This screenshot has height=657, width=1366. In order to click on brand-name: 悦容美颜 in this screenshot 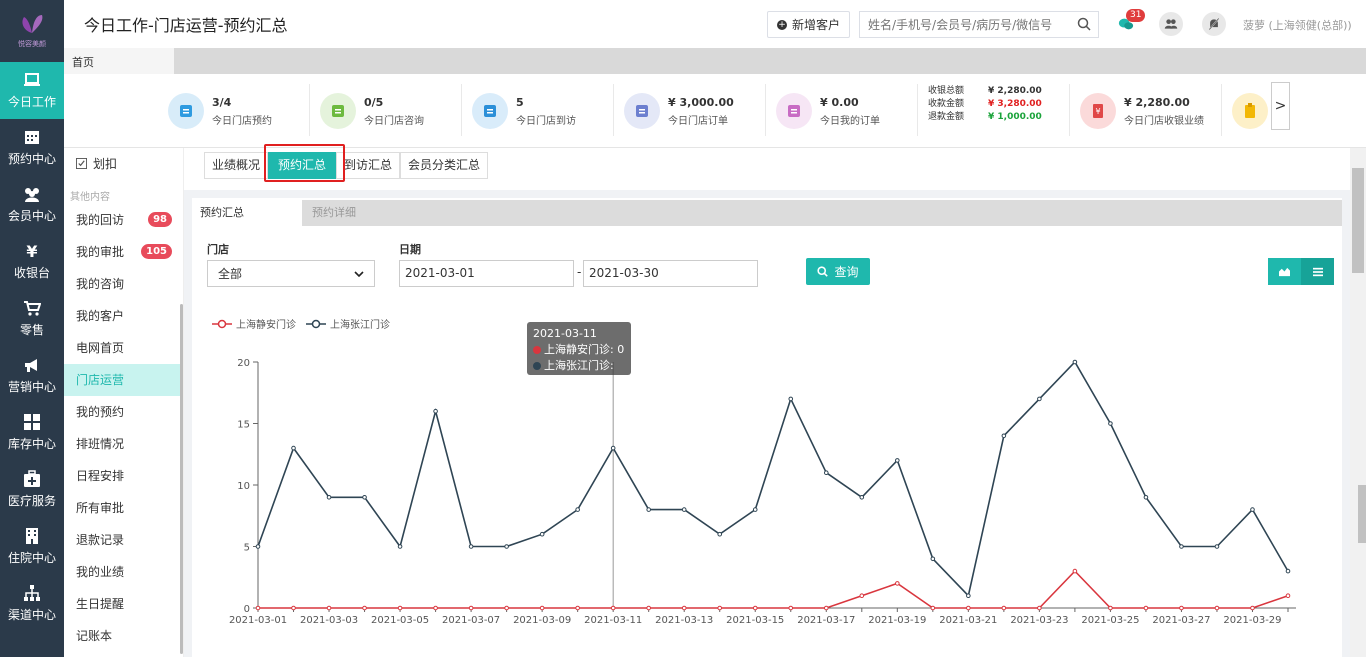, I will do `click(32, 44)`.